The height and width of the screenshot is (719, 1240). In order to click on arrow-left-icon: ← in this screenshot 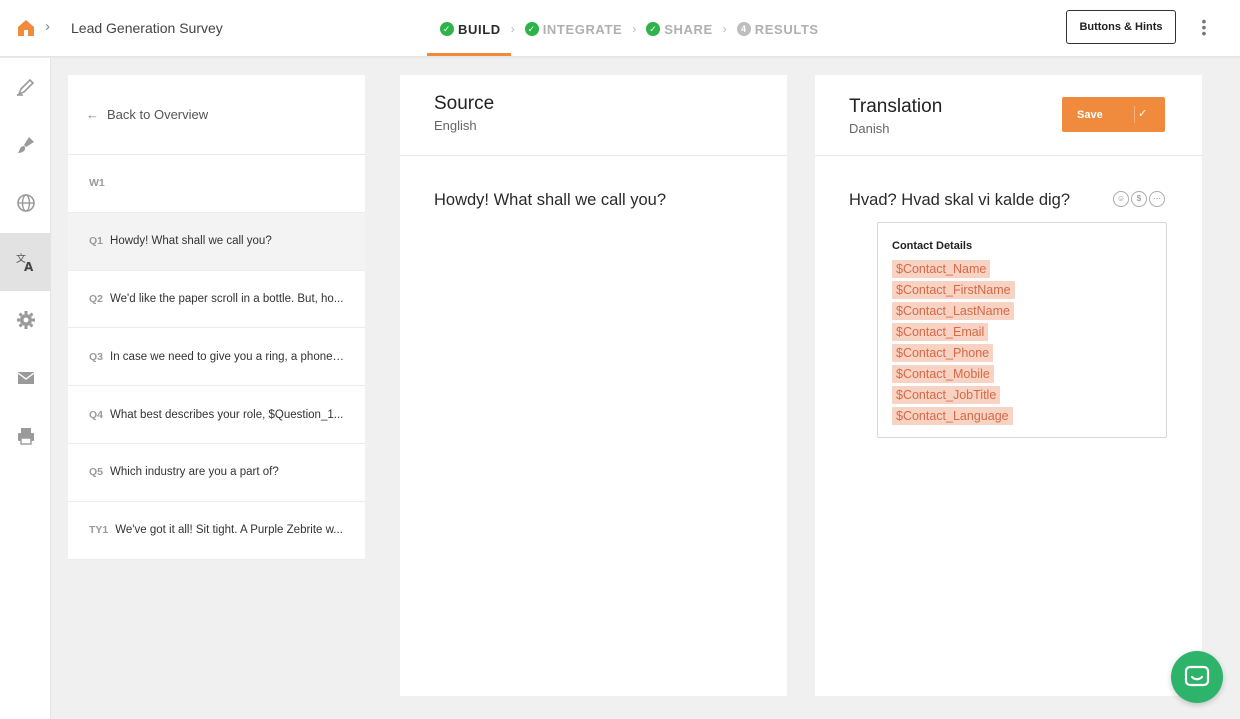, I will do `click(92, 114)`.